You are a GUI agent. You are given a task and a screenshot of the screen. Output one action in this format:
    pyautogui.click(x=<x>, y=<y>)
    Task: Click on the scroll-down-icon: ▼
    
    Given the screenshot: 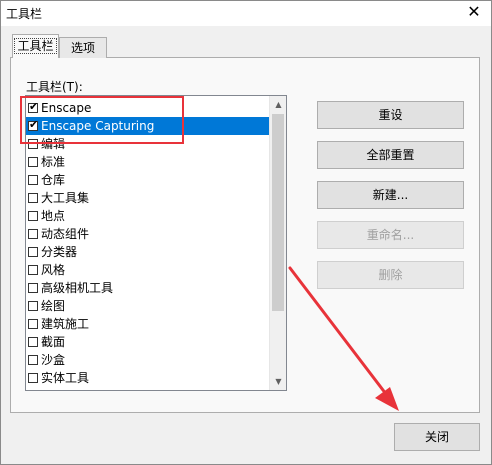 What is the action you would take?
    pyautogui.click(x=278, y=381)
    